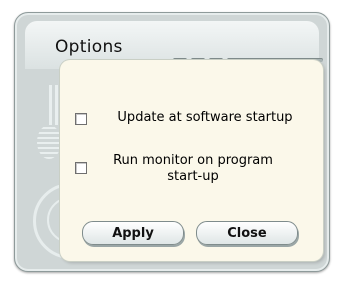 The image size is (340, 282). What do you see at coordinates (205, 117) in the screenshot?
I see `update-startup-label: Update at software startup` at bounding box center [205, 117].